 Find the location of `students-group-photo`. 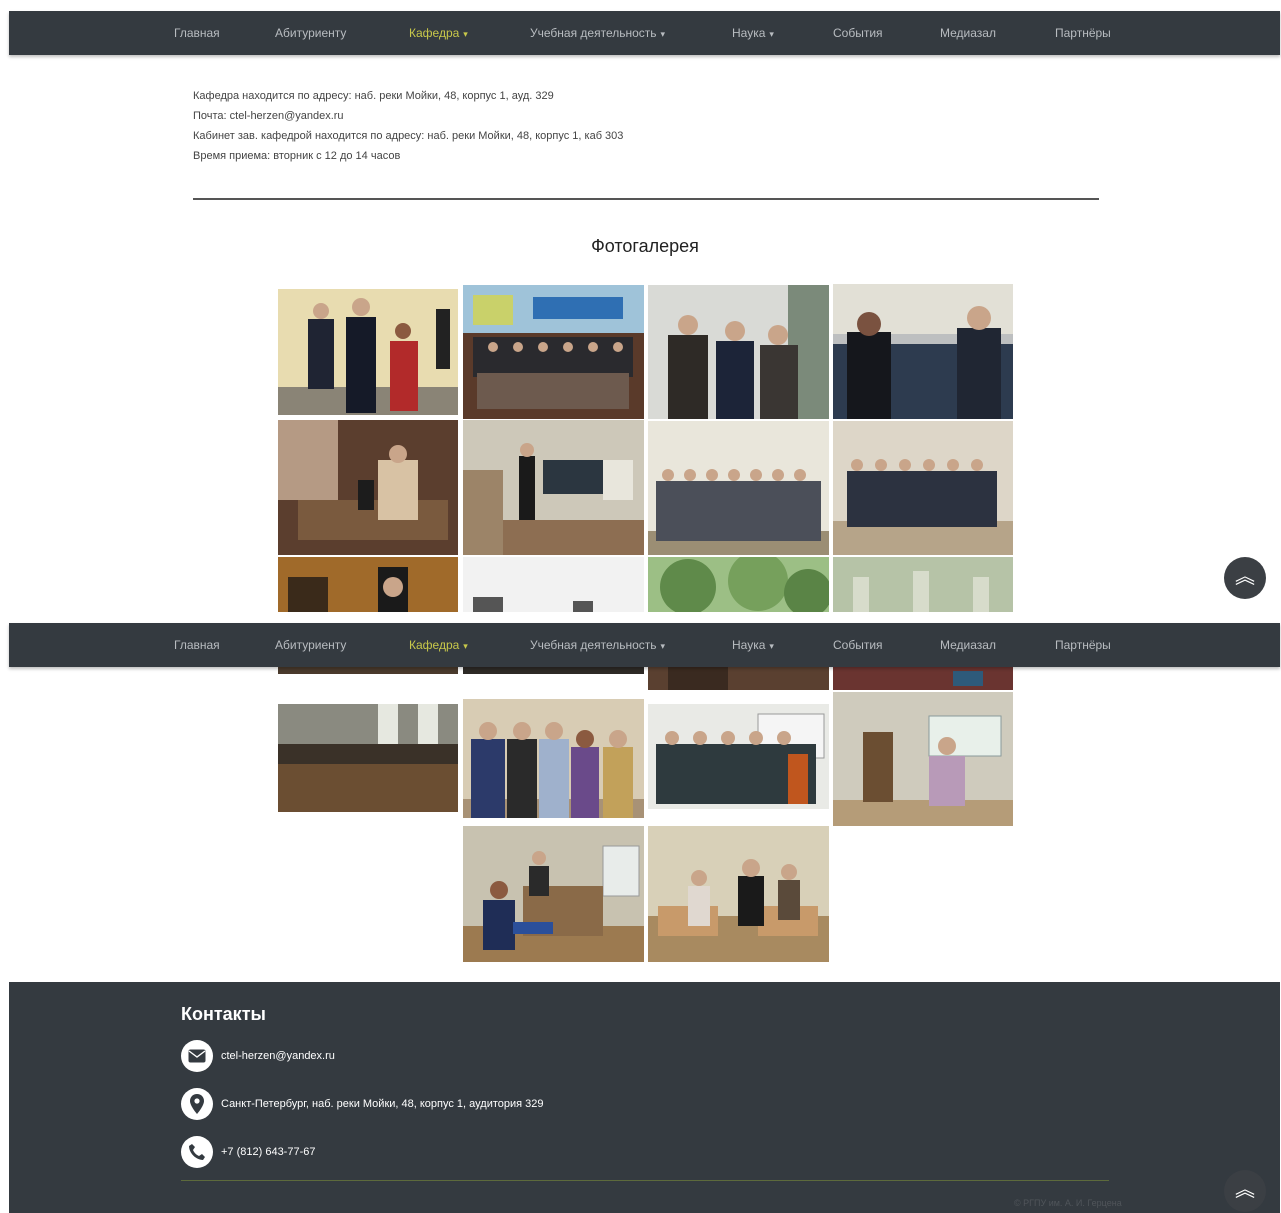

students-group-photo is located at coordinates (553, 670).